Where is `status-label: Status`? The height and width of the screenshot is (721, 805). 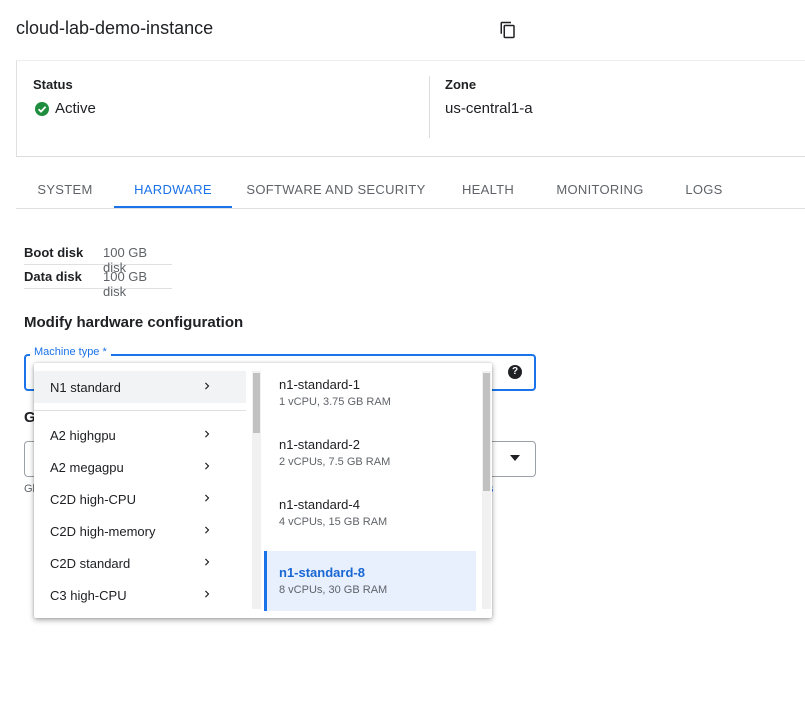 status-label: Status is located at coordinates (53, 84).